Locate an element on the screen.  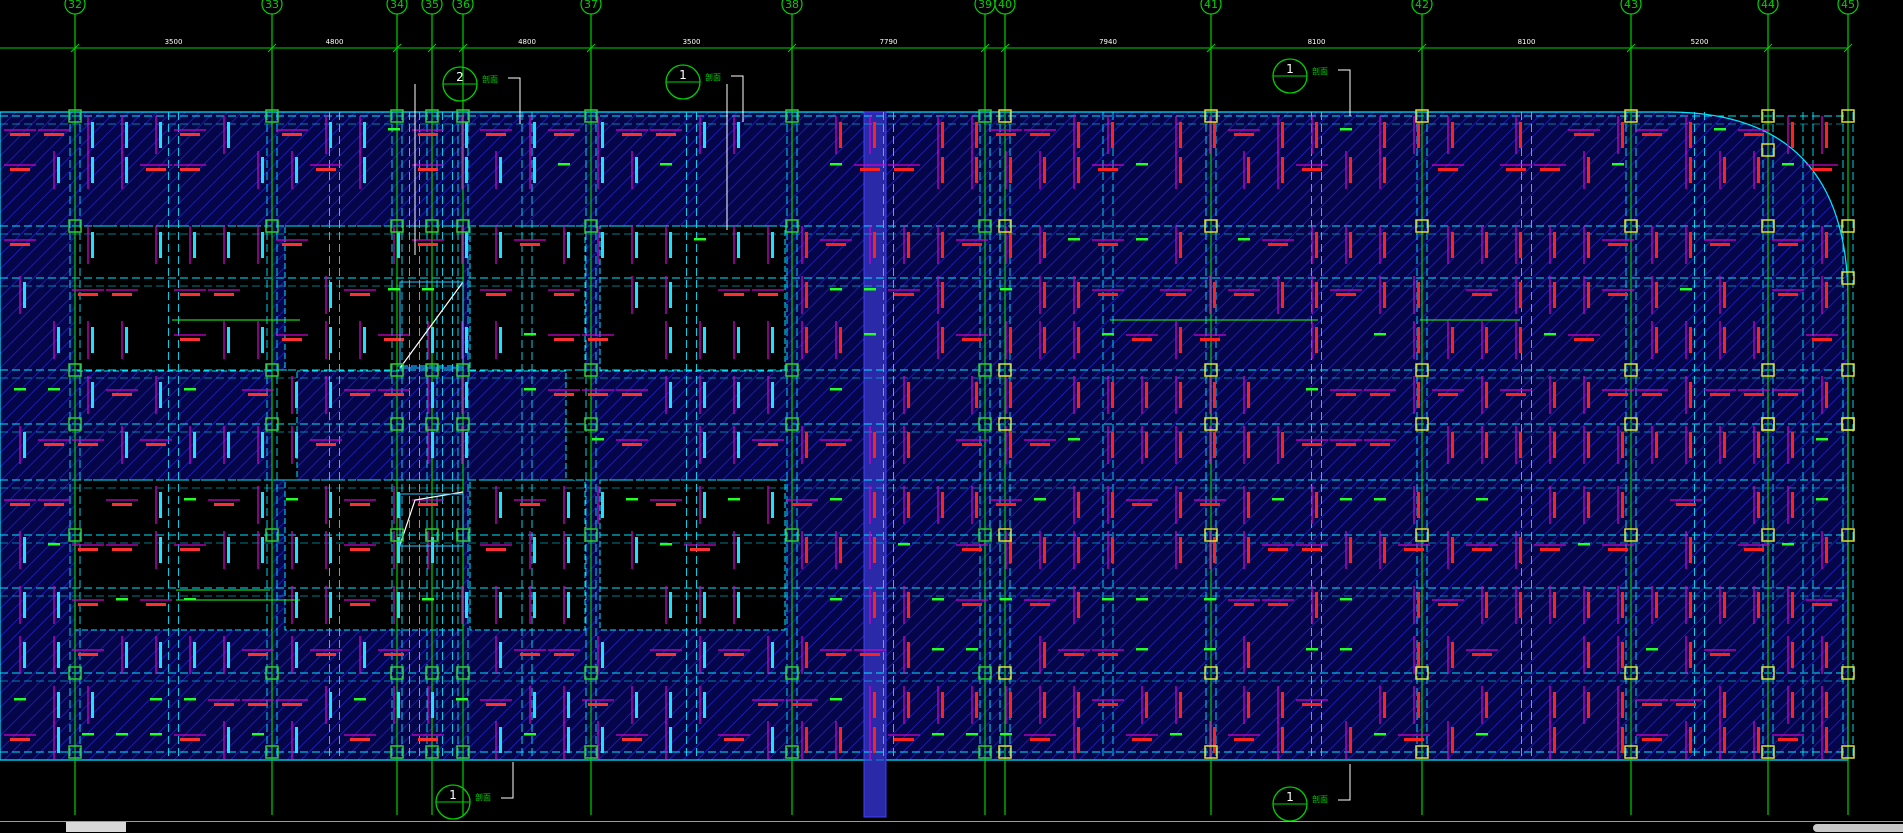
slab-opening is located at coordinates (284, 425).